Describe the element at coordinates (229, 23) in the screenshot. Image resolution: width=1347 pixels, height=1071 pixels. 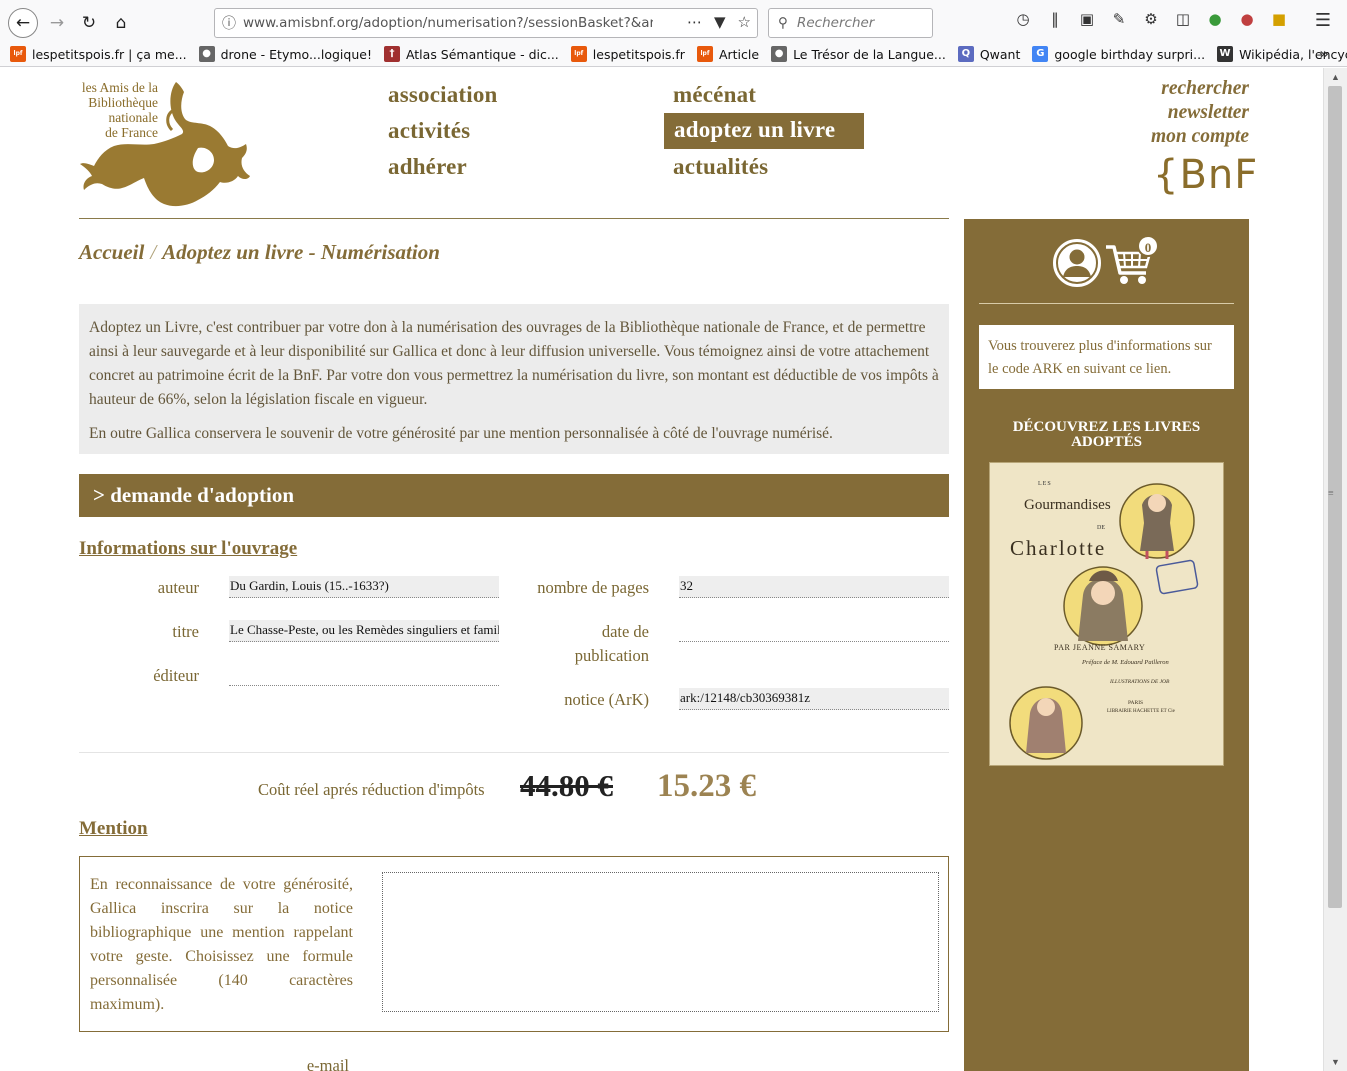
I see `info-icon: ⓘ` at that location.